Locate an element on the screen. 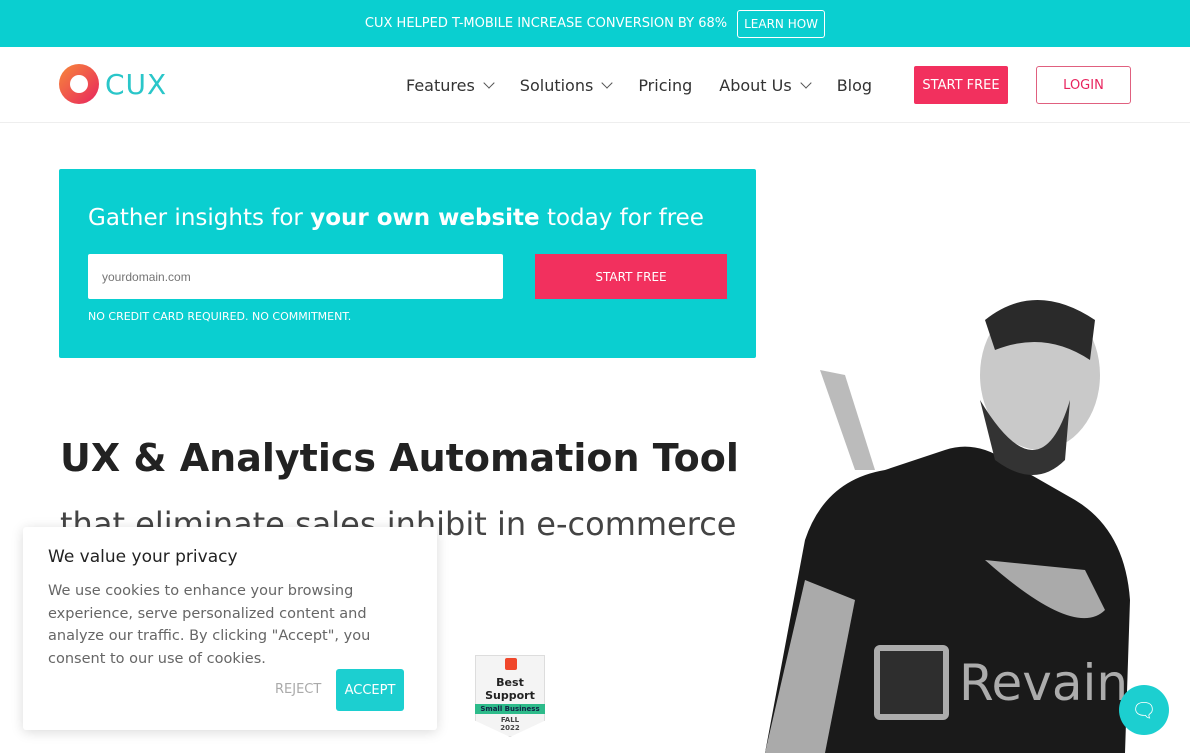  watermark-text: Revain is located at coordinates (1044, 682).